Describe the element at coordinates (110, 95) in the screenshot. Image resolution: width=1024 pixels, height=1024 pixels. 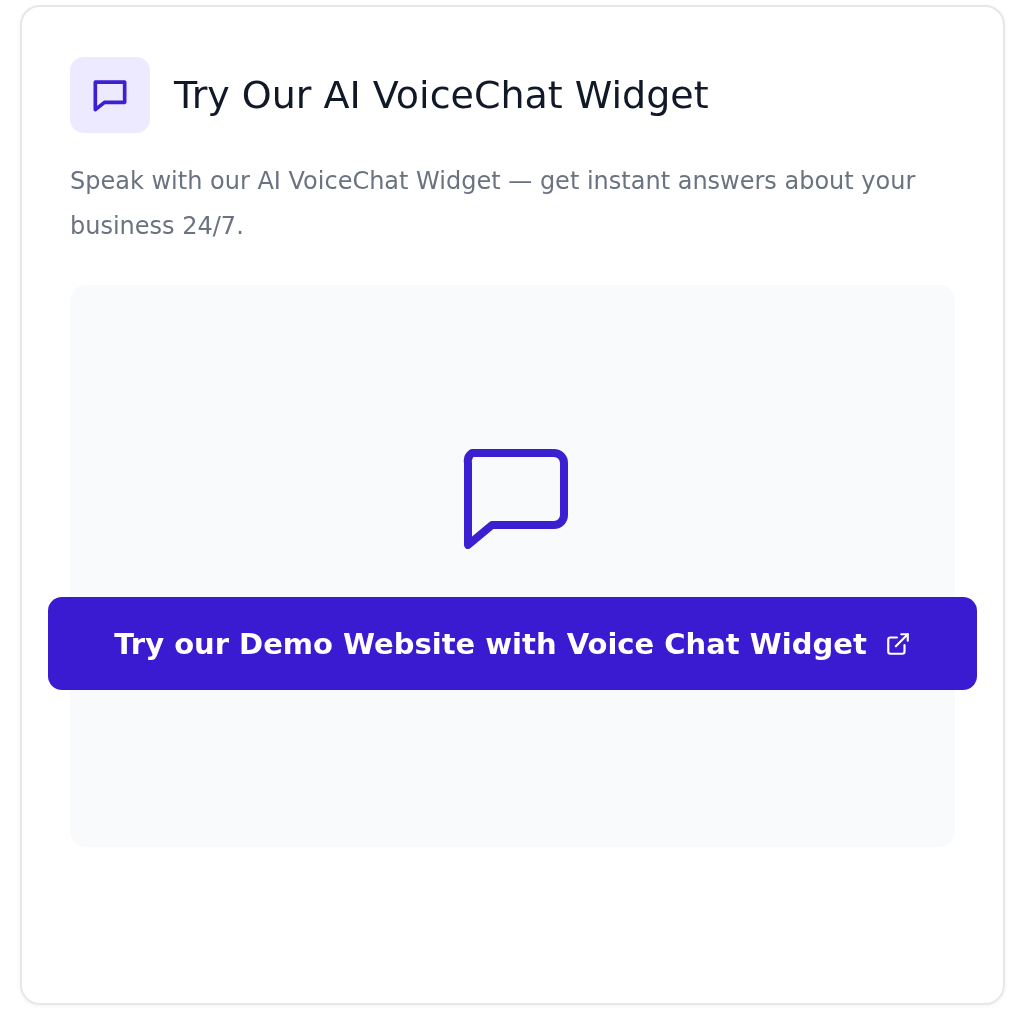
I see `chat-icon` at that location.